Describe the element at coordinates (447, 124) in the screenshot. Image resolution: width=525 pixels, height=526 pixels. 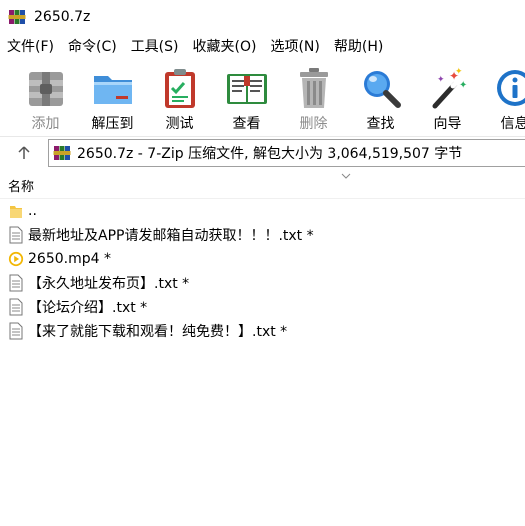
I see `wizard-button-label: 向导` at that location.